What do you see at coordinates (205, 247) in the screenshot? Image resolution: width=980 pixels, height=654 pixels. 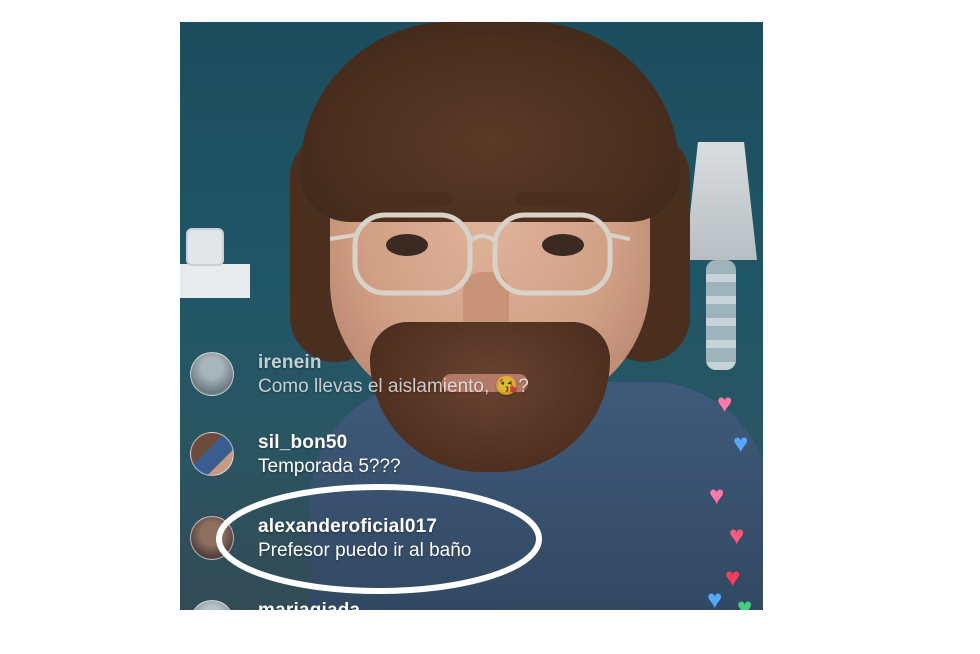 I see `shelf-cup` at bounding box center [205, 247].